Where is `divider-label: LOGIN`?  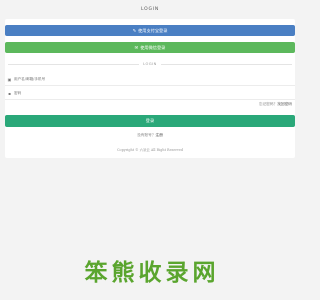 divider-label: LOGIN is located at coordinates (150, 64).